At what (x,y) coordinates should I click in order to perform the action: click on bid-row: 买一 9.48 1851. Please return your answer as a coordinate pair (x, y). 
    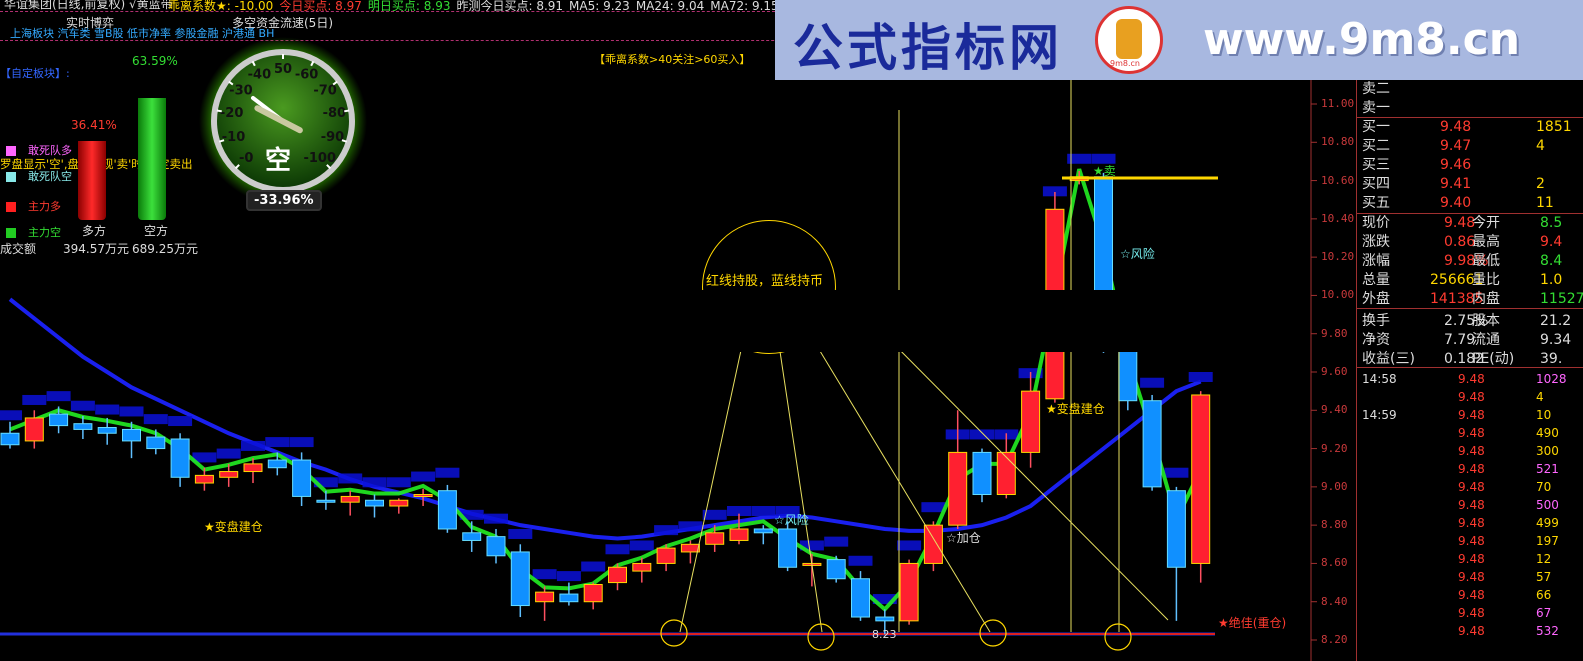
    Looking at the image, I should click on (1471, 127).